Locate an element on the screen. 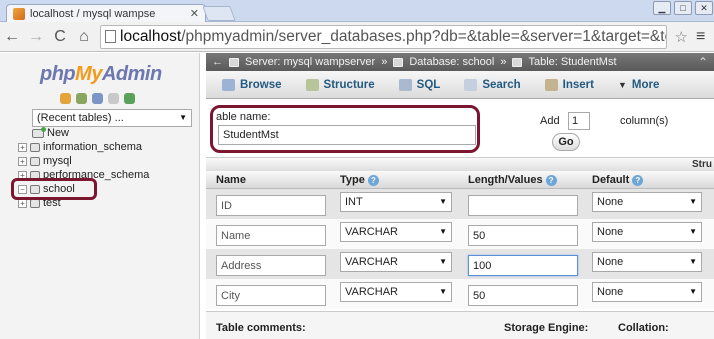 The image size is (714, 339). go-button: Go is located at coordinates (566, 142).